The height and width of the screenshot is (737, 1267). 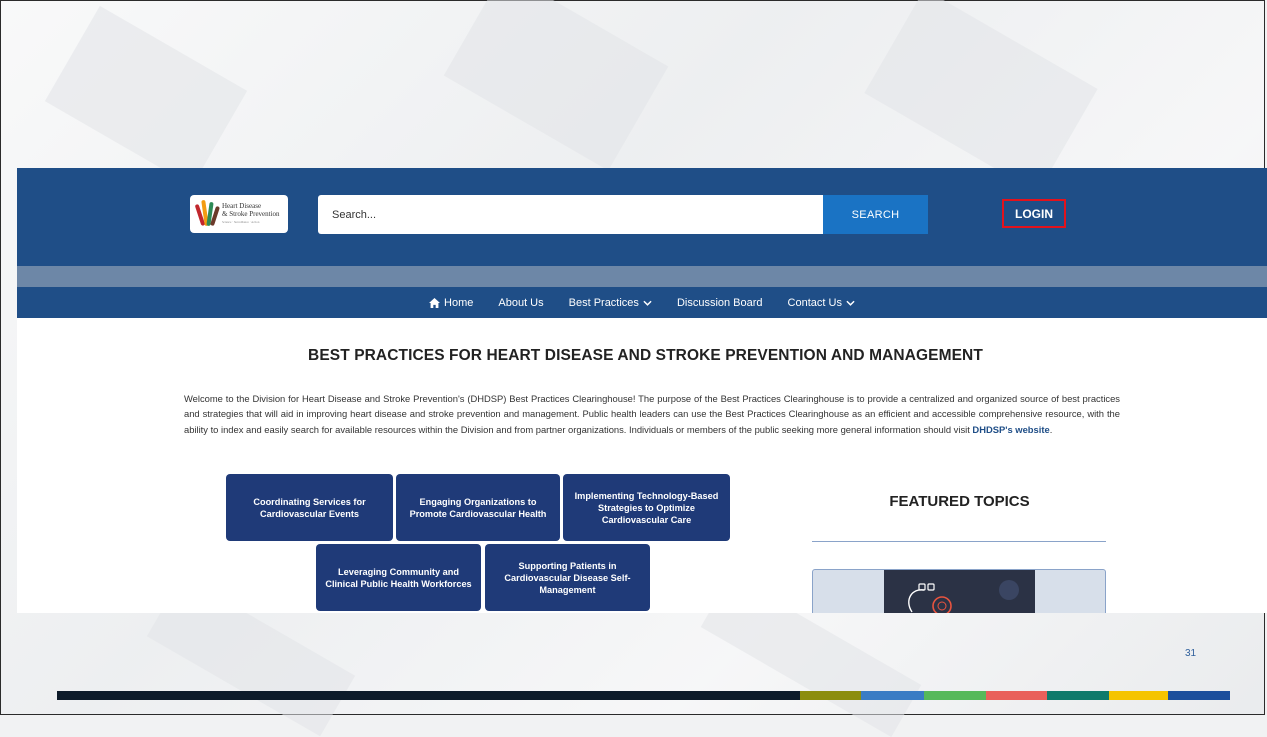 What do you see at coordinates (642, 276) in the screenshot?
I see `header-strip` at bounding box center [642, 276].